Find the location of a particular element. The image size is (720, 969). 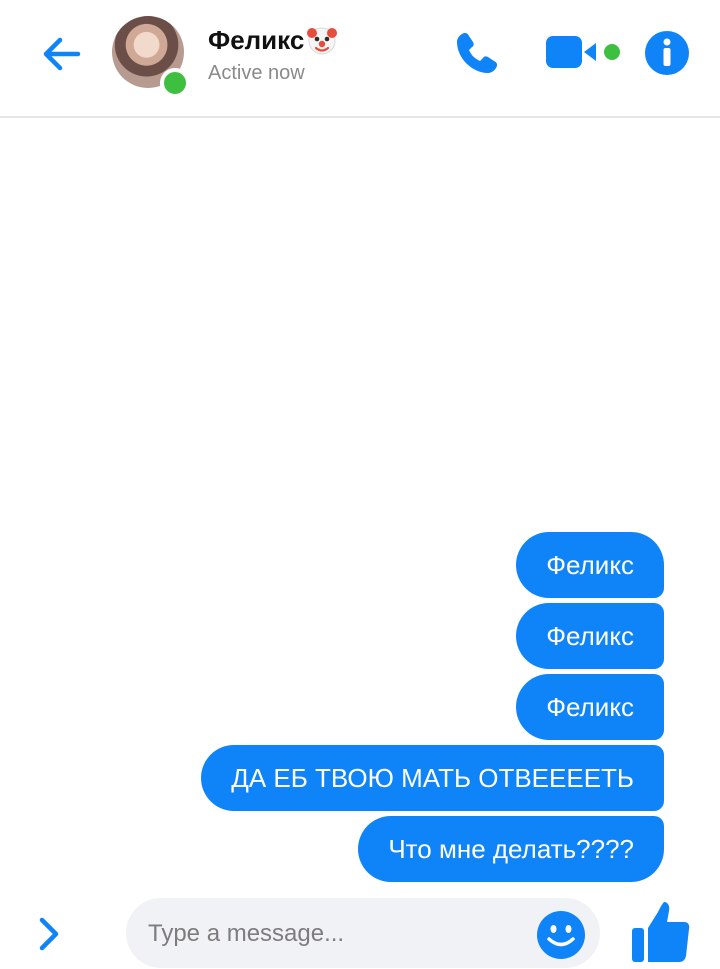

back-arrow-icon is located at coordinates (62, 54).